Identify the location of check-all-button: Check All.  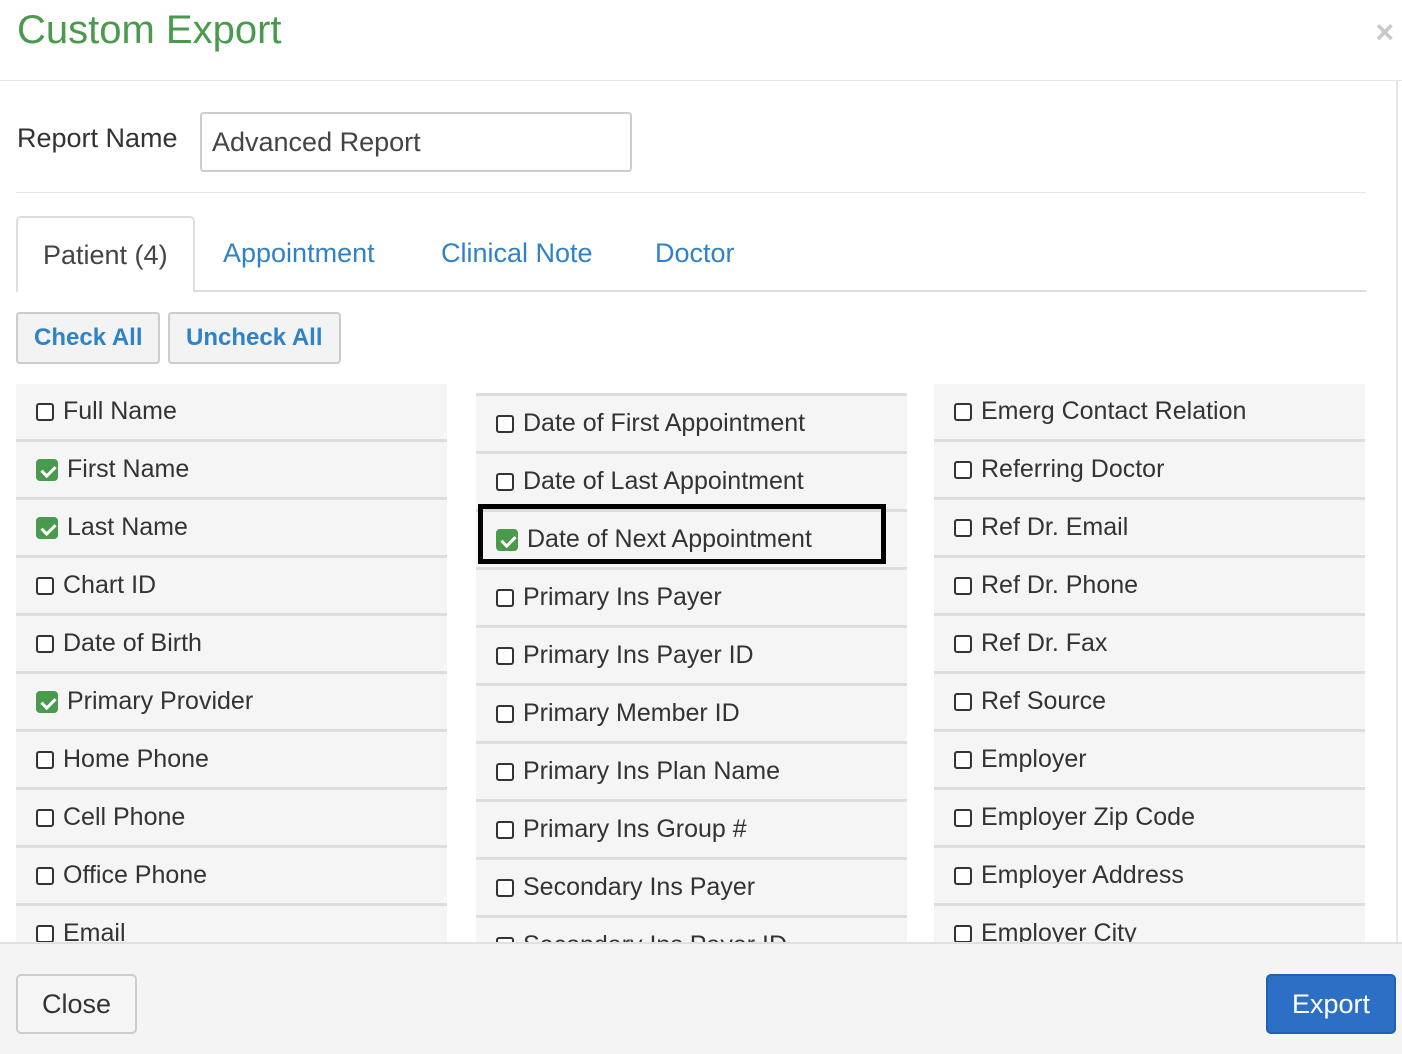
(88, 338).